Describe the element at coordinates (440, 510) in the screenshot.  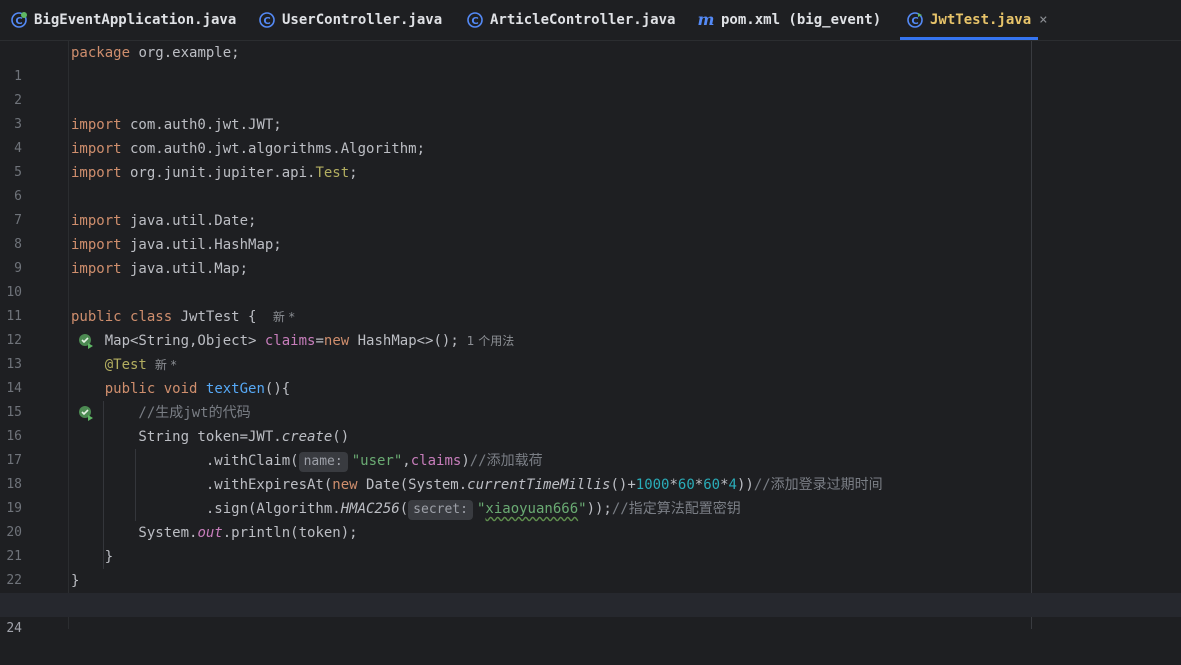
I see `parameter-hint: secret:` at that location.